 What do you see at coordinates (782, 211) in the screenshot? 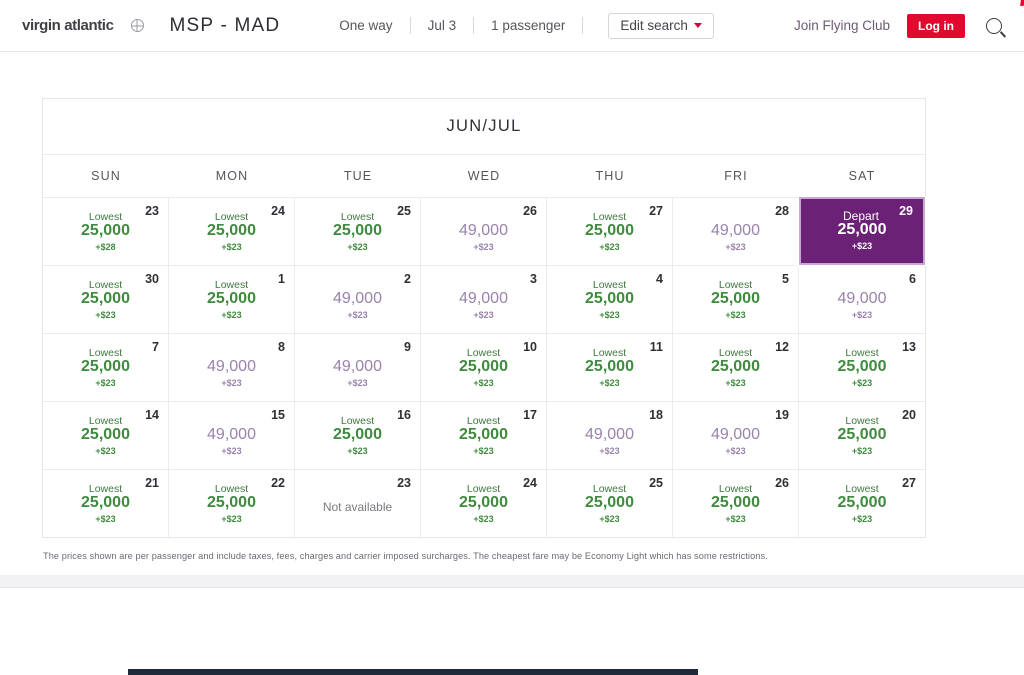
I see `day-number: 28` at bounding box center [782, 211].